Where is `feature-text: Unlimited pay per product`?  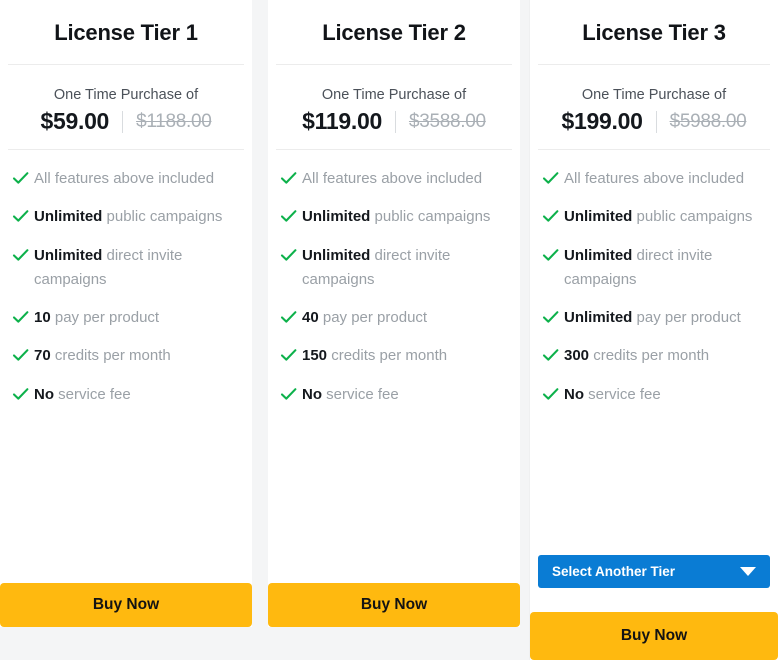
feature-text: Unlimited pay per product is located at coordinates (652, 318).